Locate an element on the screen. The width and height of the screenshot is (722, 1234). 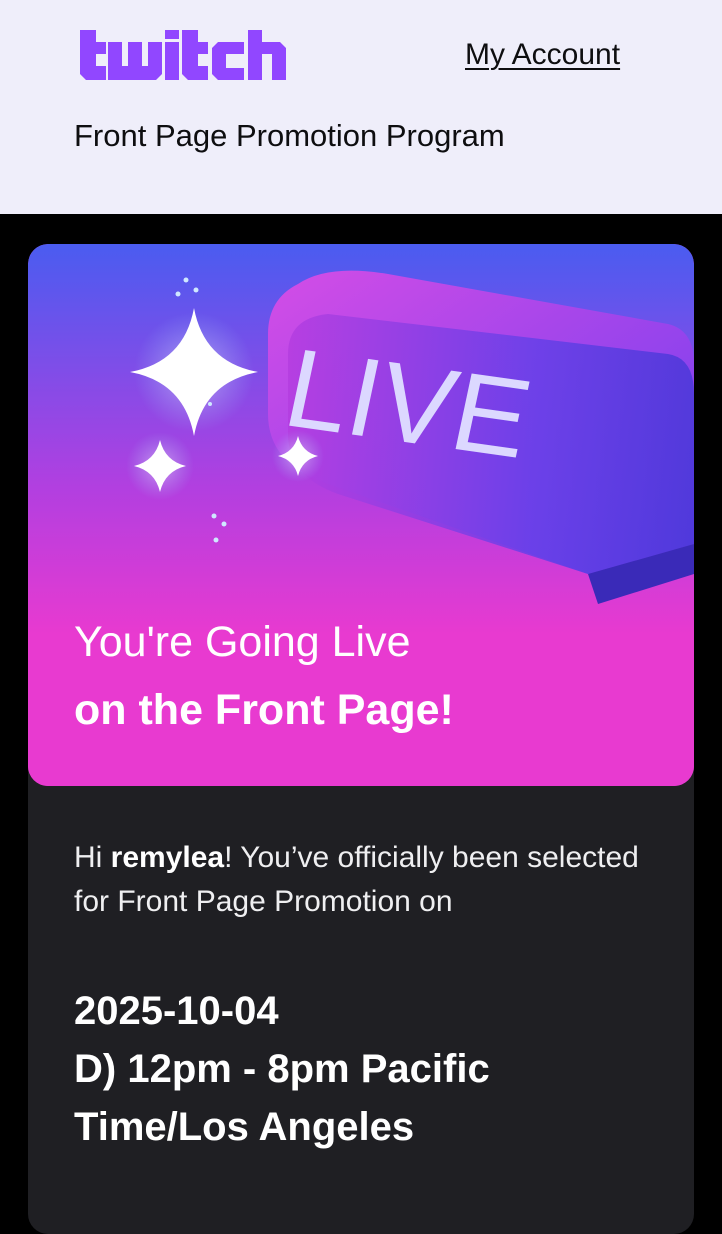
hero-headline-line1: You're Going Live is located at coordinates (242, 642).